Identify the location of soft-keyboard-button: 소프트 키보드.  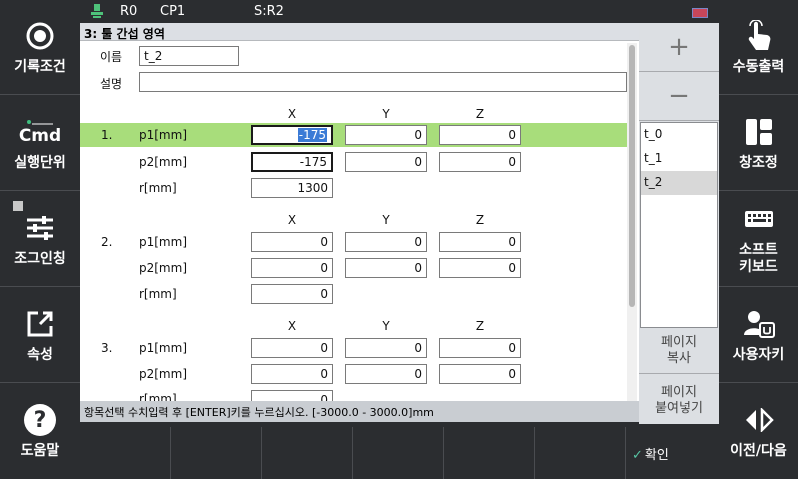
(758, 239).